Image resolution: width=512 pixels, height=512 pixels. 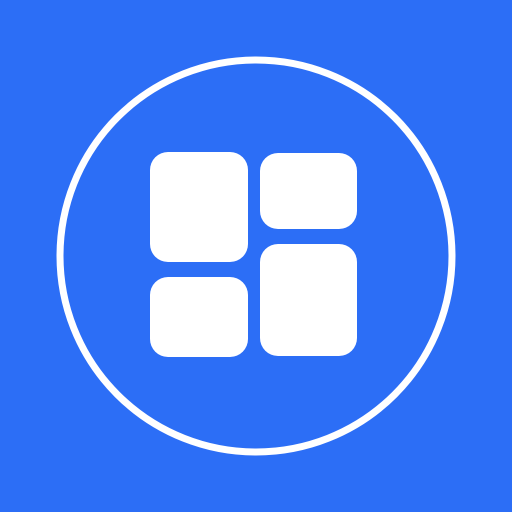 What do you see at coordinates (199, 207) in the screenshot?
I see `tile-top-left` at bounding box center [199, 207].